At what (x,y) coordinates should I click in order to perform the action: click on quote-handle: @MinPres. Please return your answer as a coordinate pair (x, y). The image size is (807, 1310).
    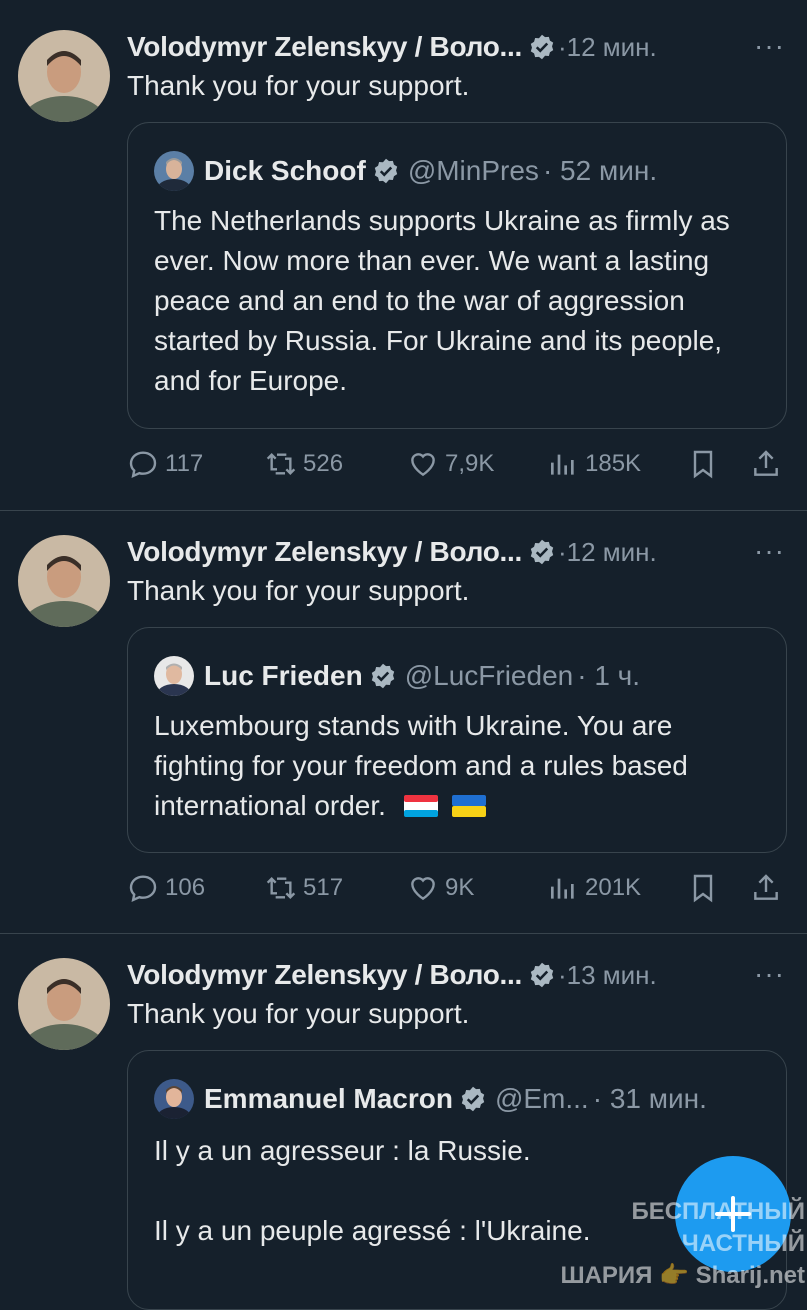
    Looking at the image, I should click on (473, 170).